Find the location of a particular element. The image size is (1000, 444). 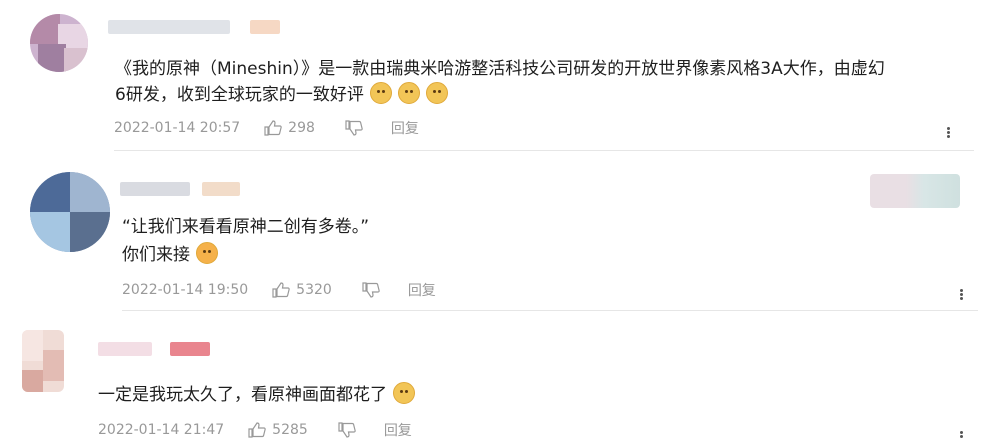

comment-text: “让我们来看看原神二创有多卷。” is located at coordinates (245, 227).